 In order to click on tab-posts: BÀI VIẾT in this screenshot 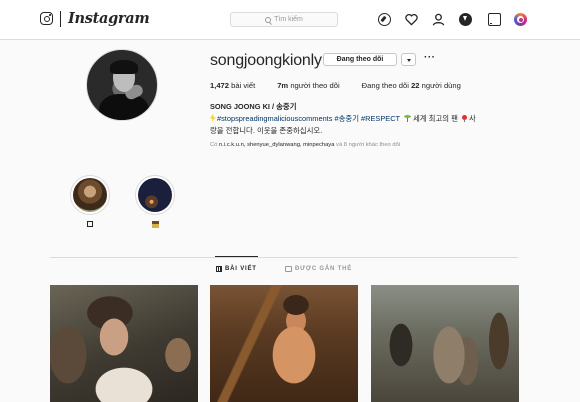, I will do `click(236, 269)`.